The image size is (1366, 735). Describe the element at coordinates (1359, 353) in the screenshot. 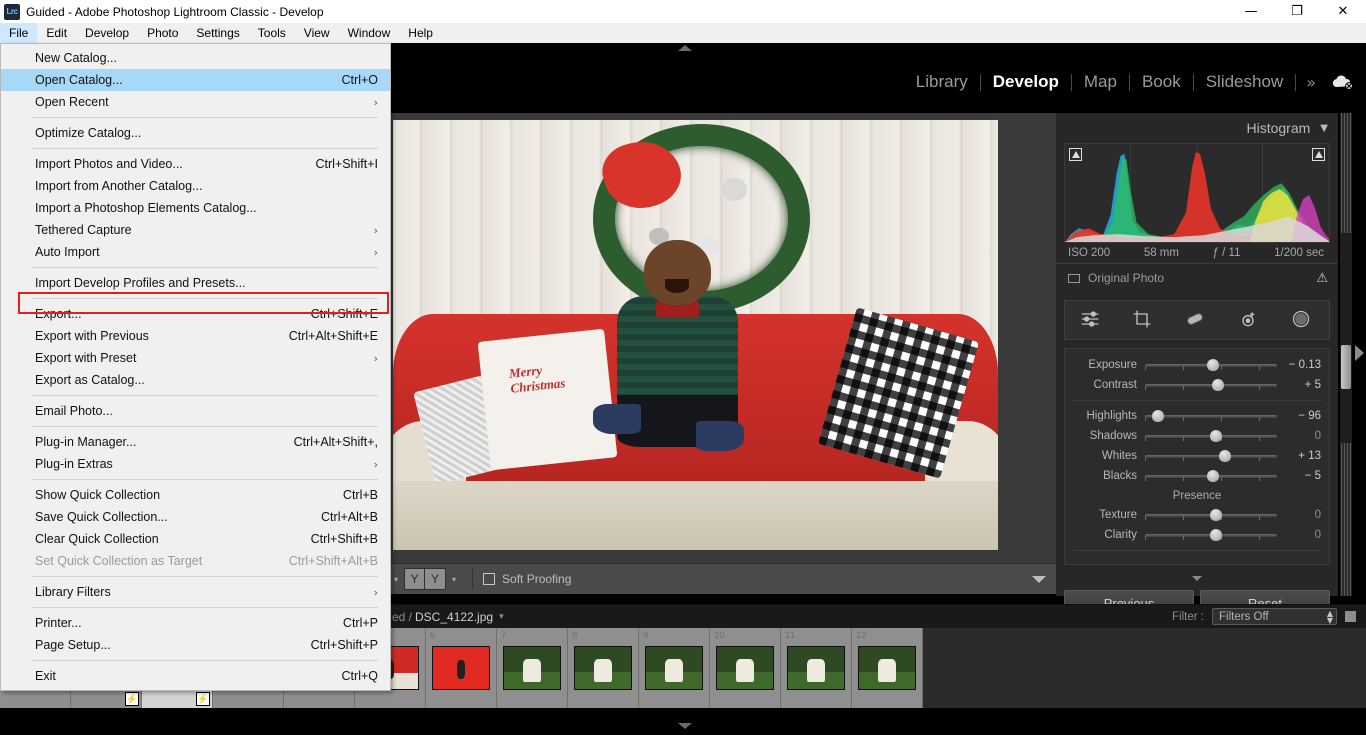

I see `show-hide-right-panel-arrow-icon` at that location.